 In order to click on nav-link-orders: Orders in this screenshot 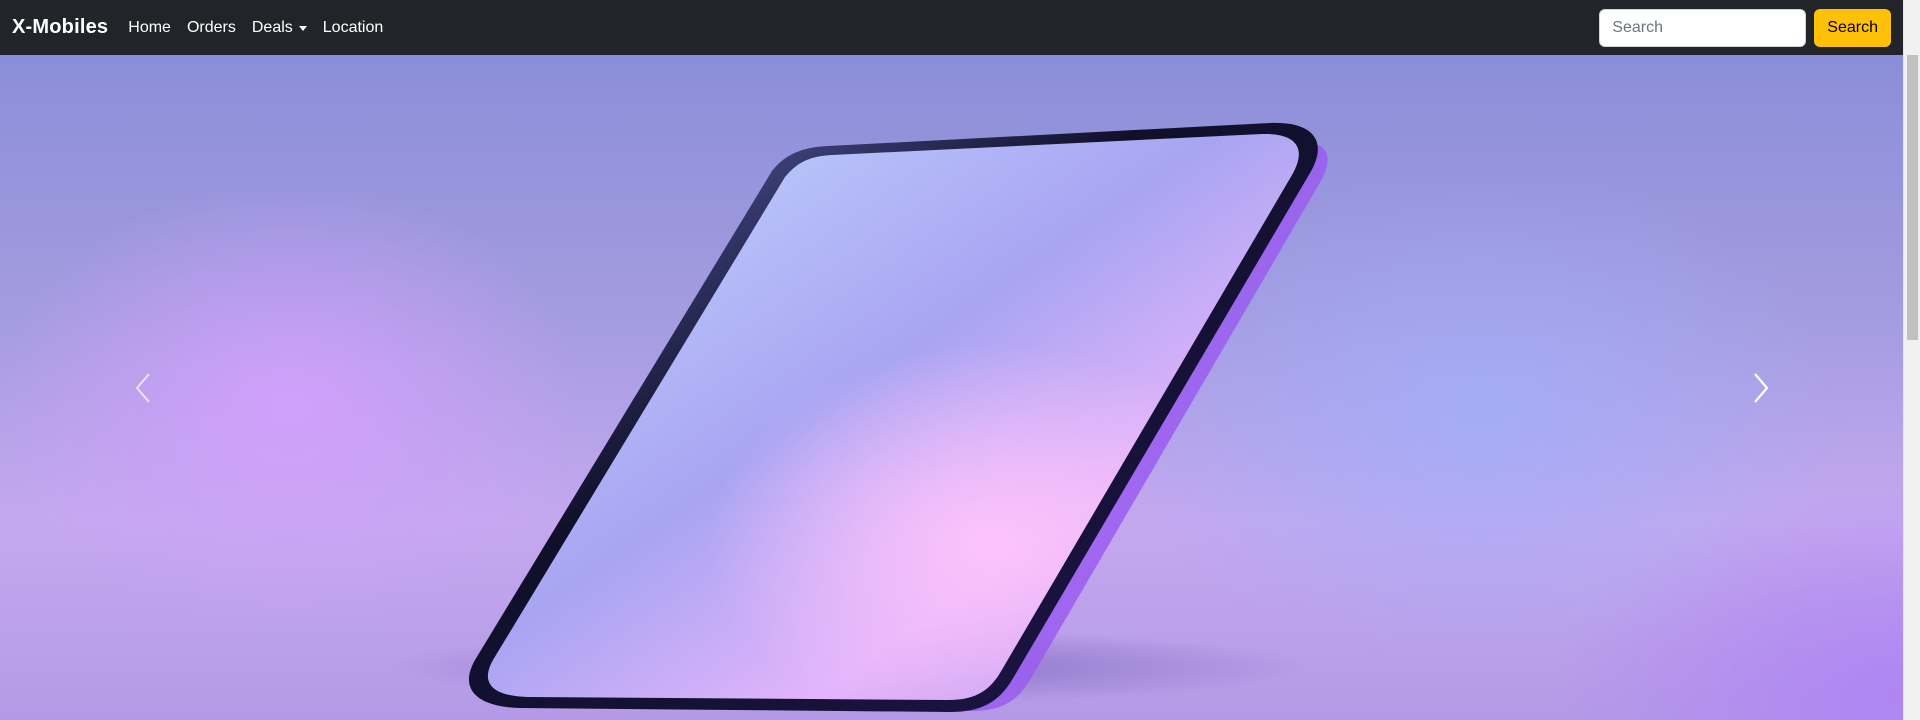, I will do `click(211, 28)`.